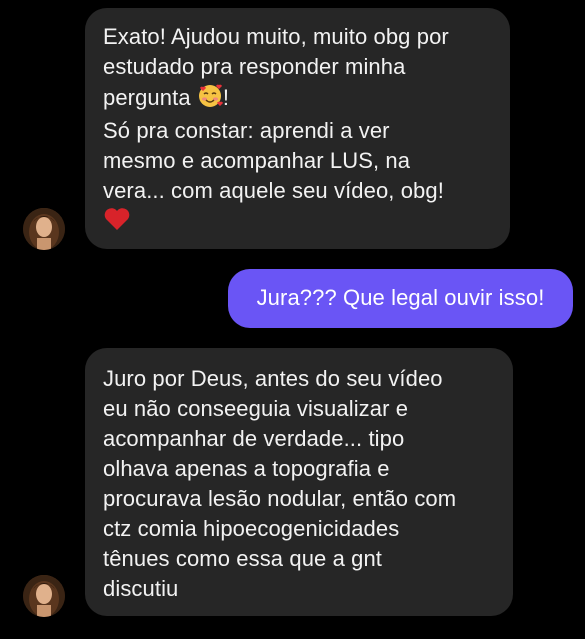  What do you see at coordinates (276, 36) in the screenshot?
I see `message-line: Exato! Ajudou muito, muito obg por` at bounding box center [276, 36].